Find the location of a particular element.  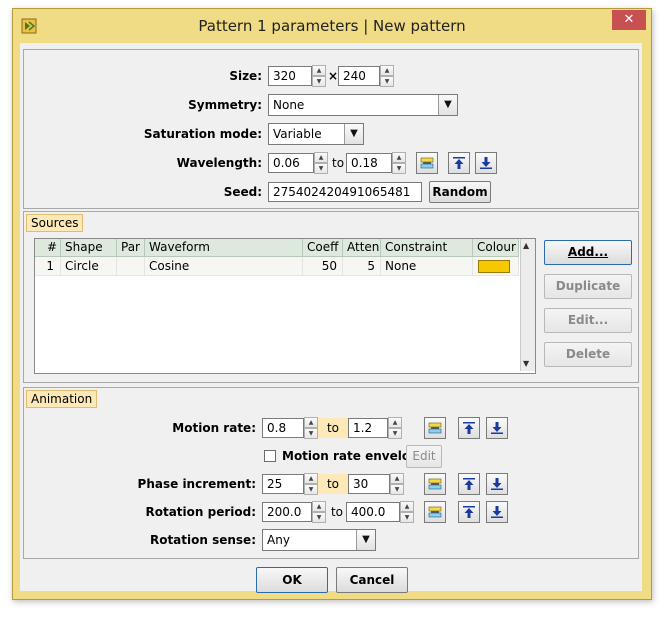

phase-min-input: 25 is located at coordinates (283, 484).